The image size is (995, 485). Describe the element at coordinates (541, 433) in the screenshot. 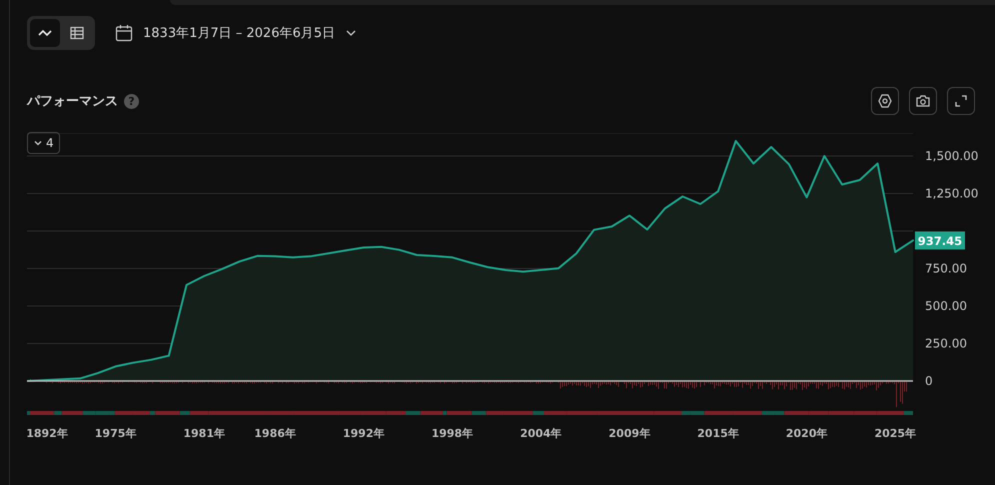

I see `x-axis-label: 2004年` at that location.